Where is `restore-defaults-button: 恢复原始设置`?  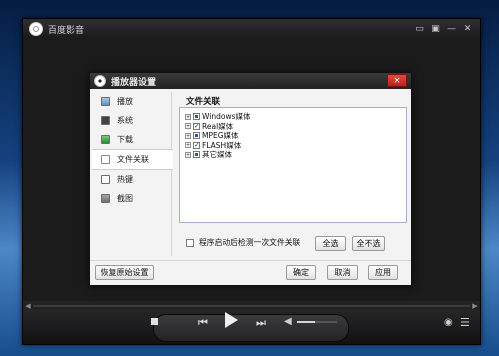
restore-defaults-button: 恢复原始设置 is located at coordinates (124, 272).